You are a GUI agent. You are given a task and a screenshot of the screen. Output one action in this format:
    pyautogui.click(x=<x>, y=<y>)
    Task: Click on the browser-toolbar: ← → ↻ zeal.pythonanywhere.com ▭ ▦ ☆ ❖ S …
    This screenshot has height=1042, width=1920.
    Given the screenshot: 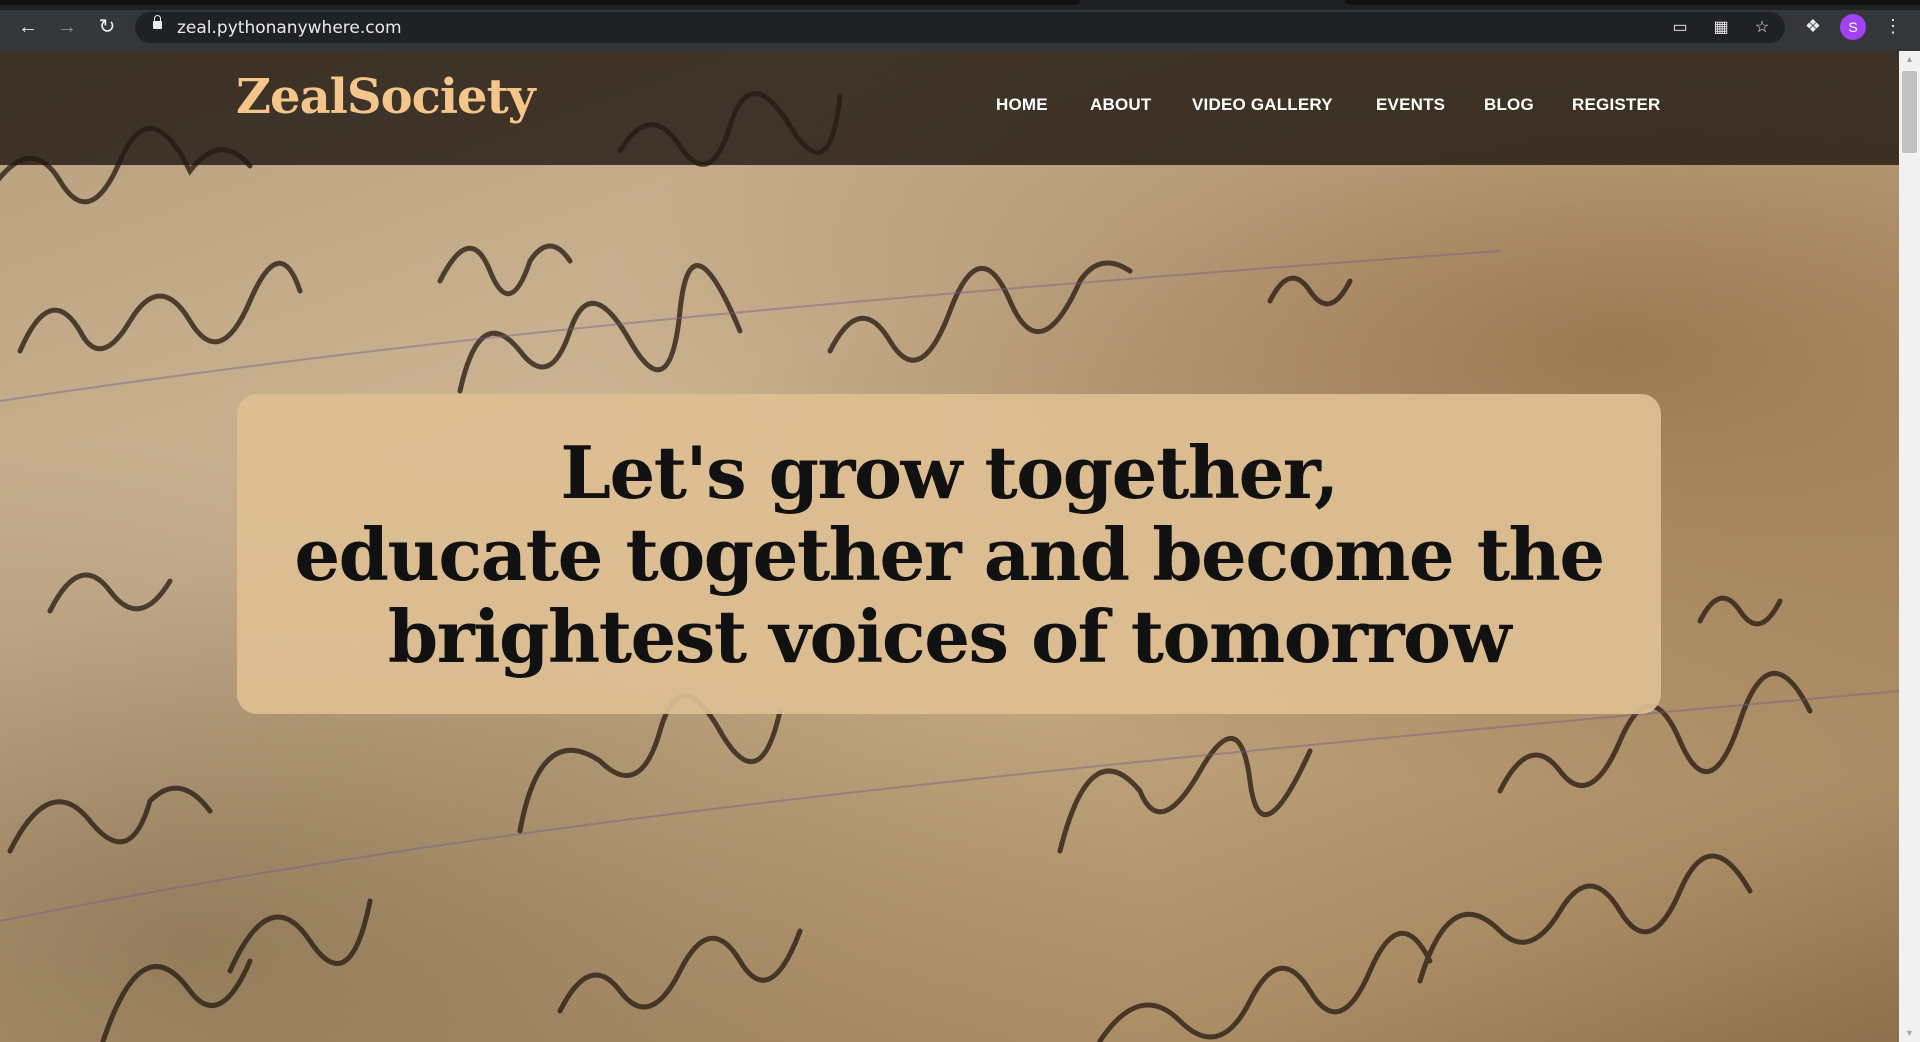 What is the action you would take?
    pyautogui.click(x=960, y=25)
    